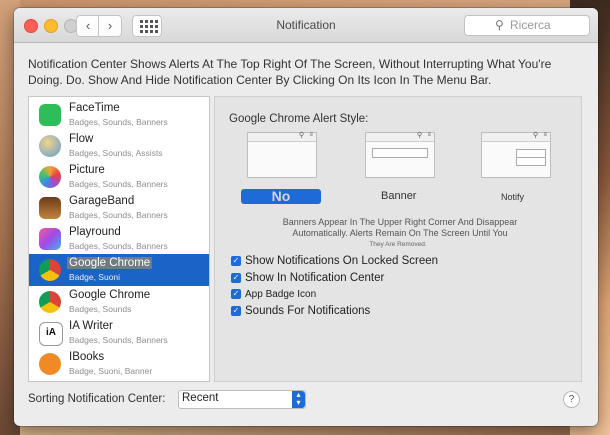 Image resolution: width=610 pixels, height=435 pixels. What do you see at coordinates (398, 196) in the screenshot?
I see `style-banner-label: Banner` at bounding box center [398, 196].